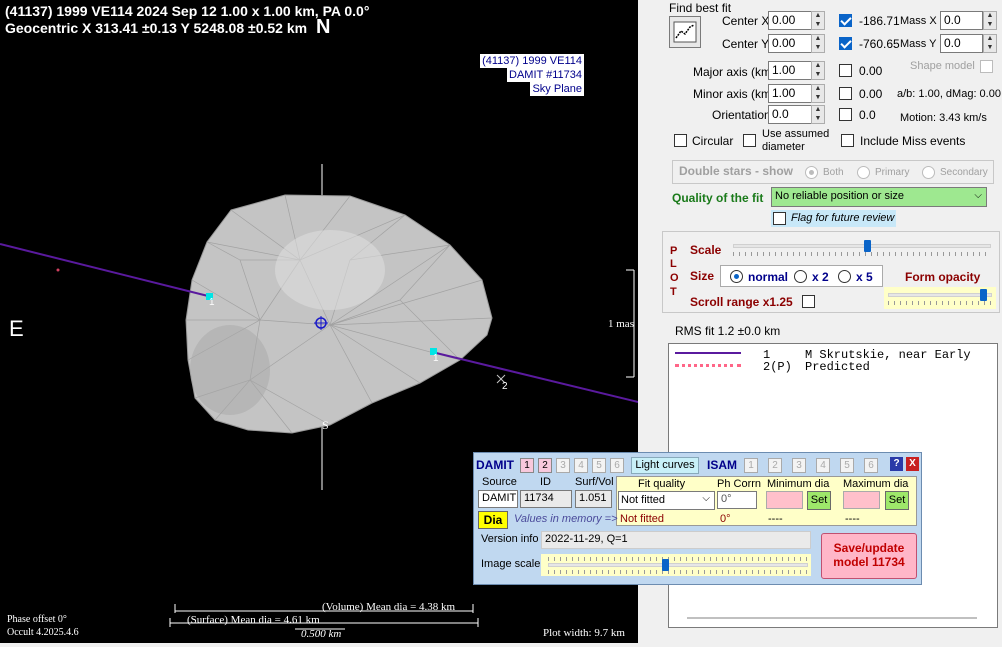  Describe the element at coordinates (845, 70) in the screenshot. I see `major-axis-checkbox` at that location.